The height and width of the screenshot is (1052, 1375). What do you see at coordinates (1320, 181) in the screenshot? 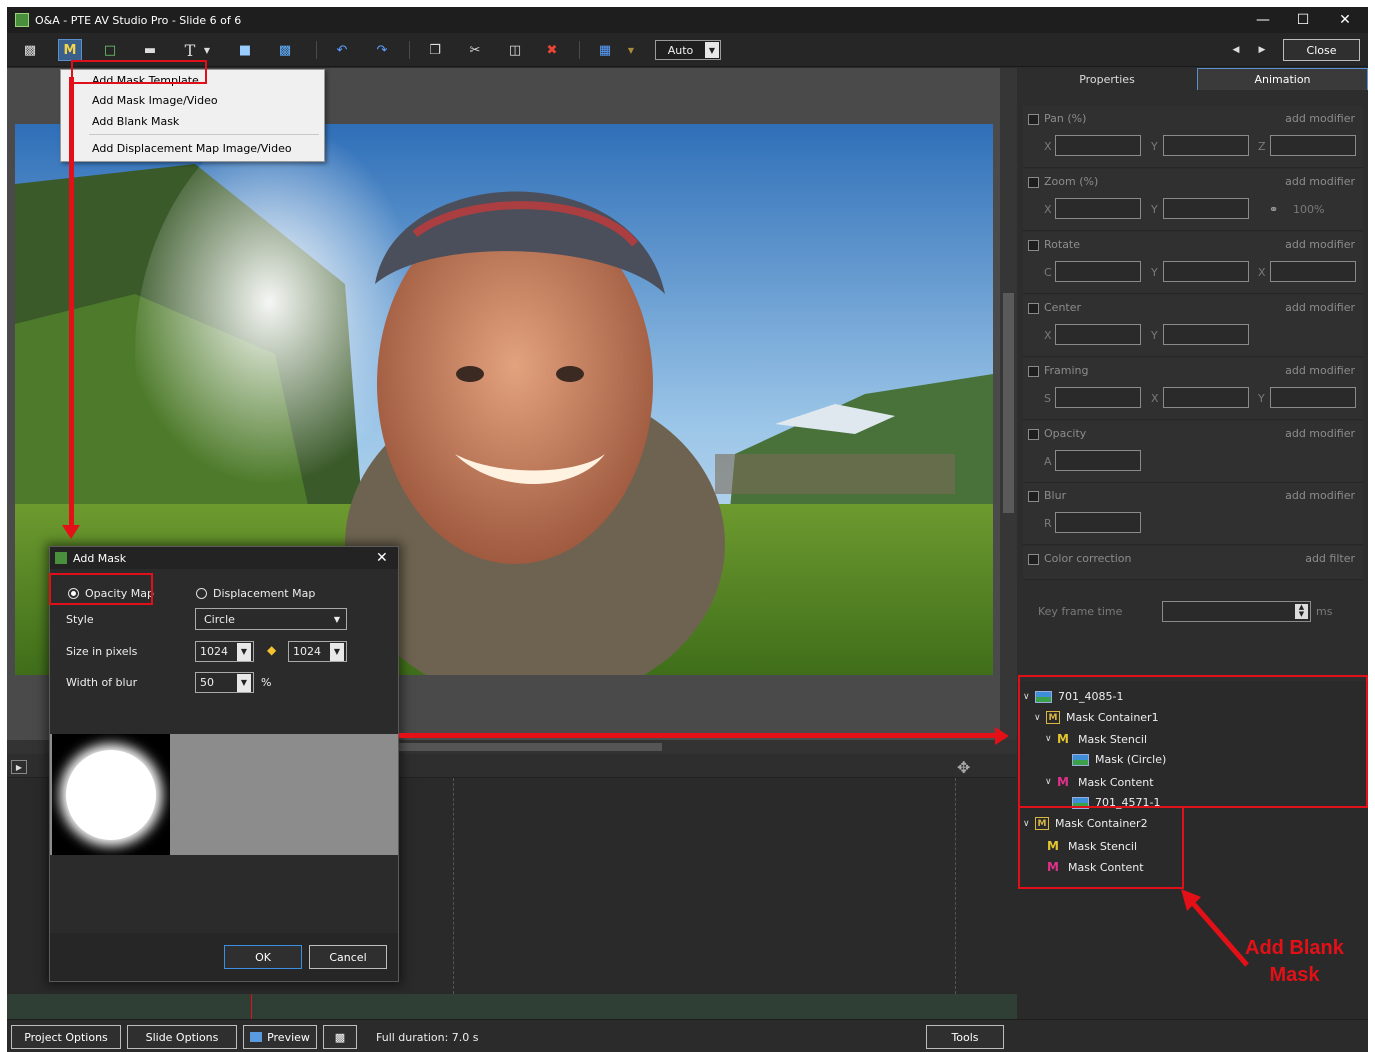
I see `zoom-add-modifier: add modifier` at bounding box center [1320, 181].